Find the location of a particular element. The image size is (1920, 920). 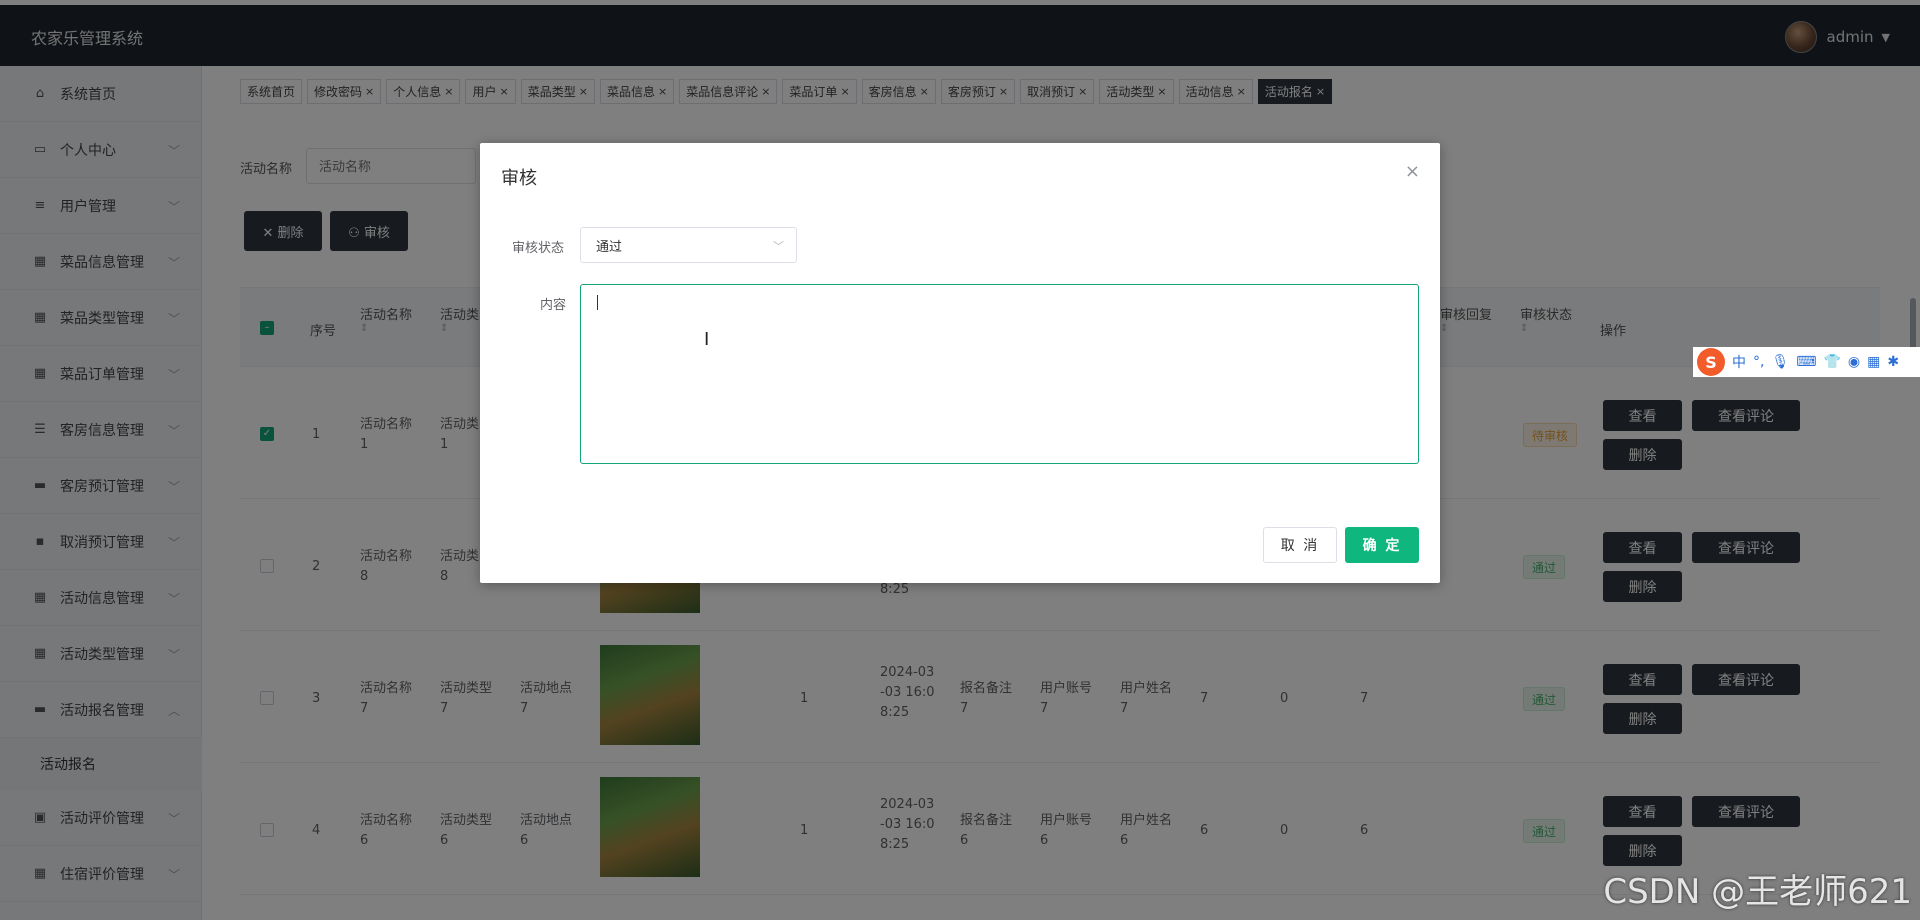

content-label: 内容 is located at coordinates (553, 305).